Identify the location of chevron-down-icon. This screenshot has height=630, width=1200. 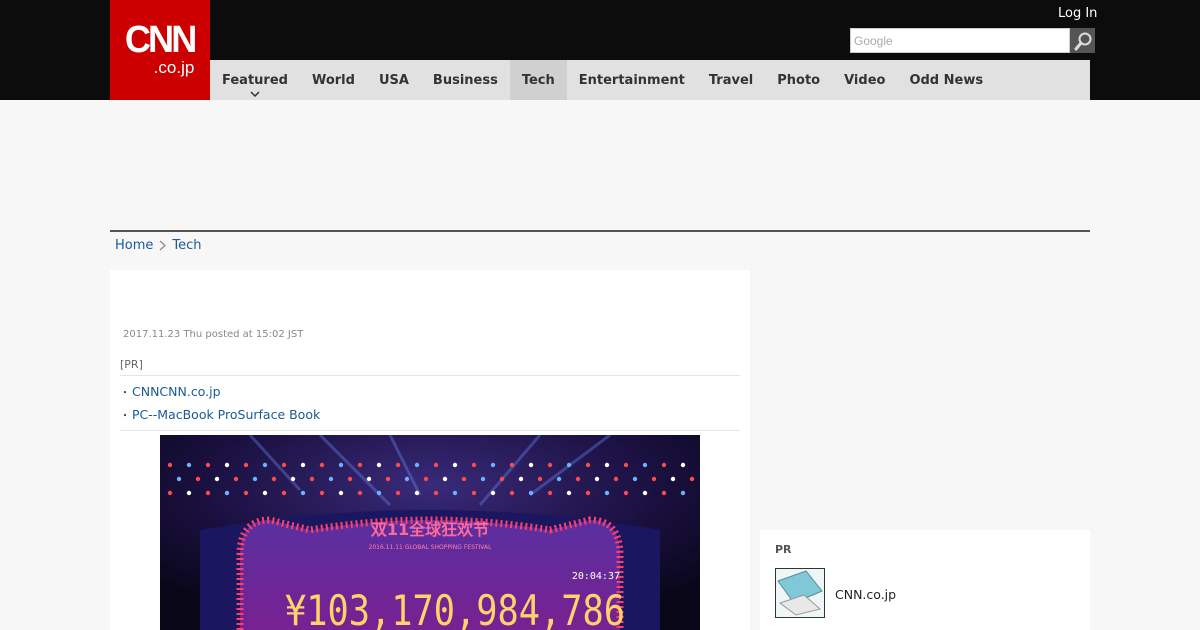
(255, 94).